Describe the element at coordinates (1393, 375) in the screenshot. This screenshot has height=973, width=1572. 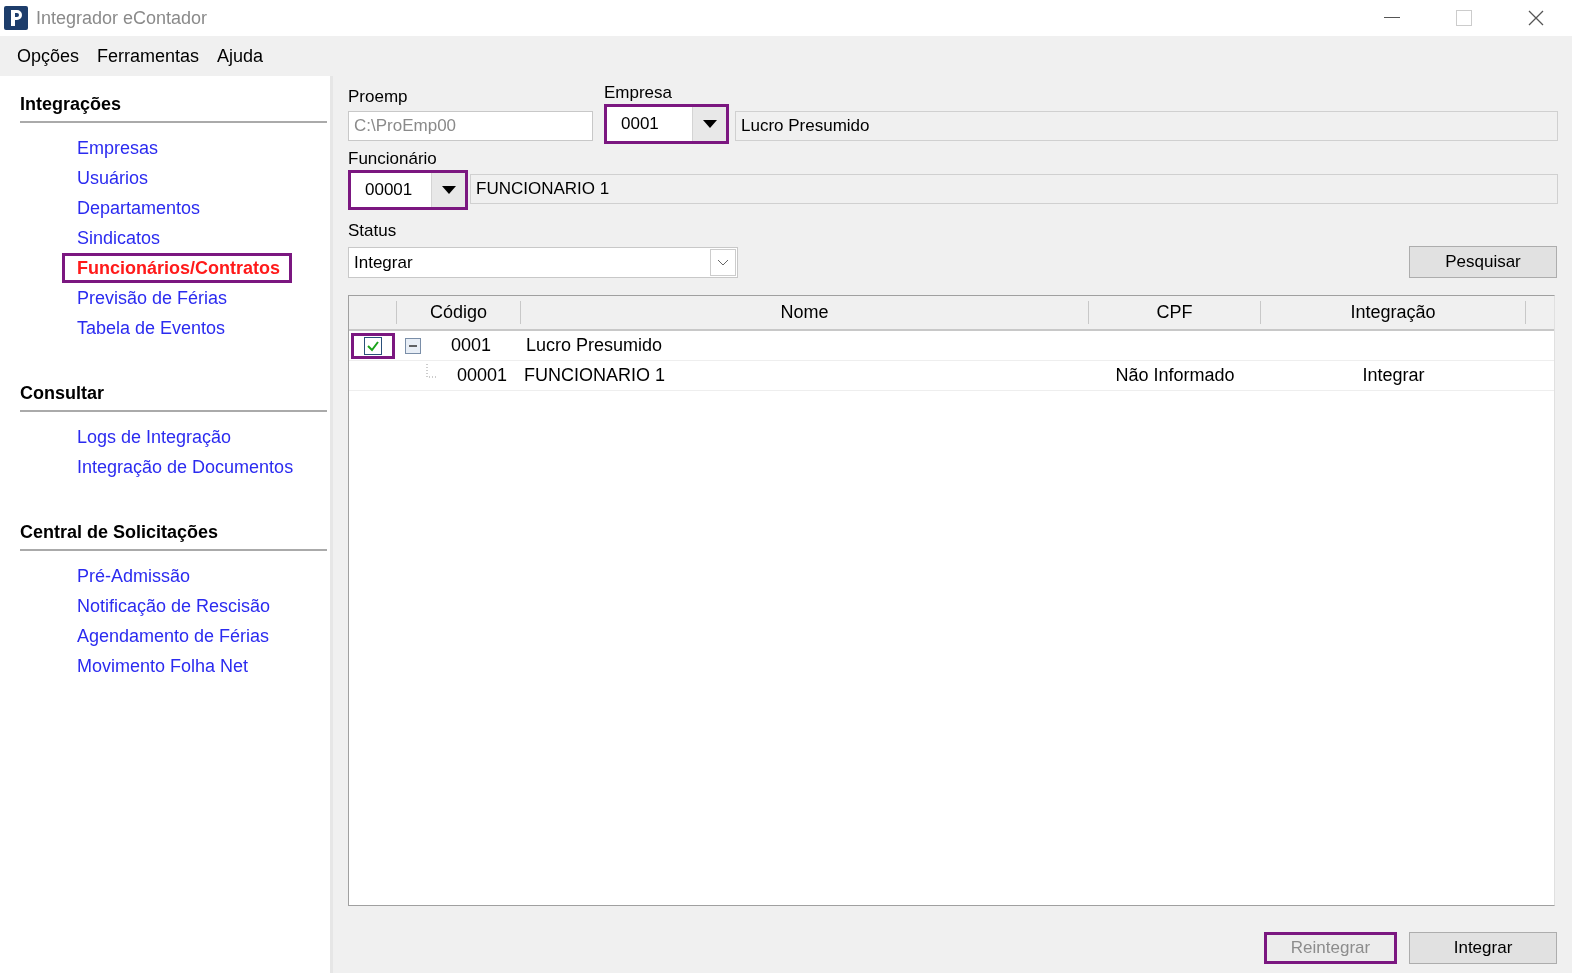
I see `table-cell: Integrar` at that location.